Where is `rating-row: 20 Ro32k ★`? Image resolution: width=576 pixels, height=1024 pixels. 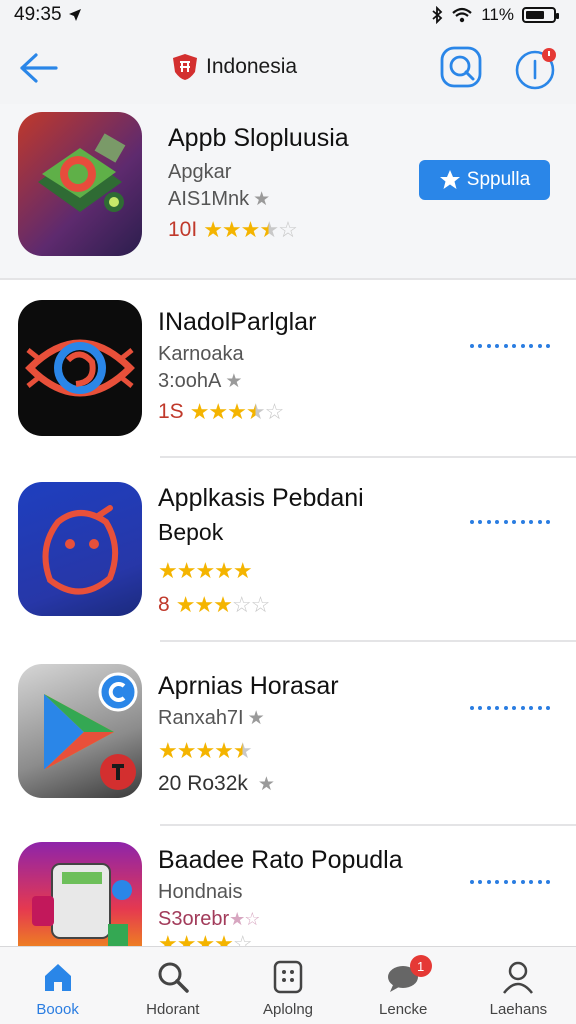 rating-row: 20 Ro32k ★ is located at coordinates (248, 784).